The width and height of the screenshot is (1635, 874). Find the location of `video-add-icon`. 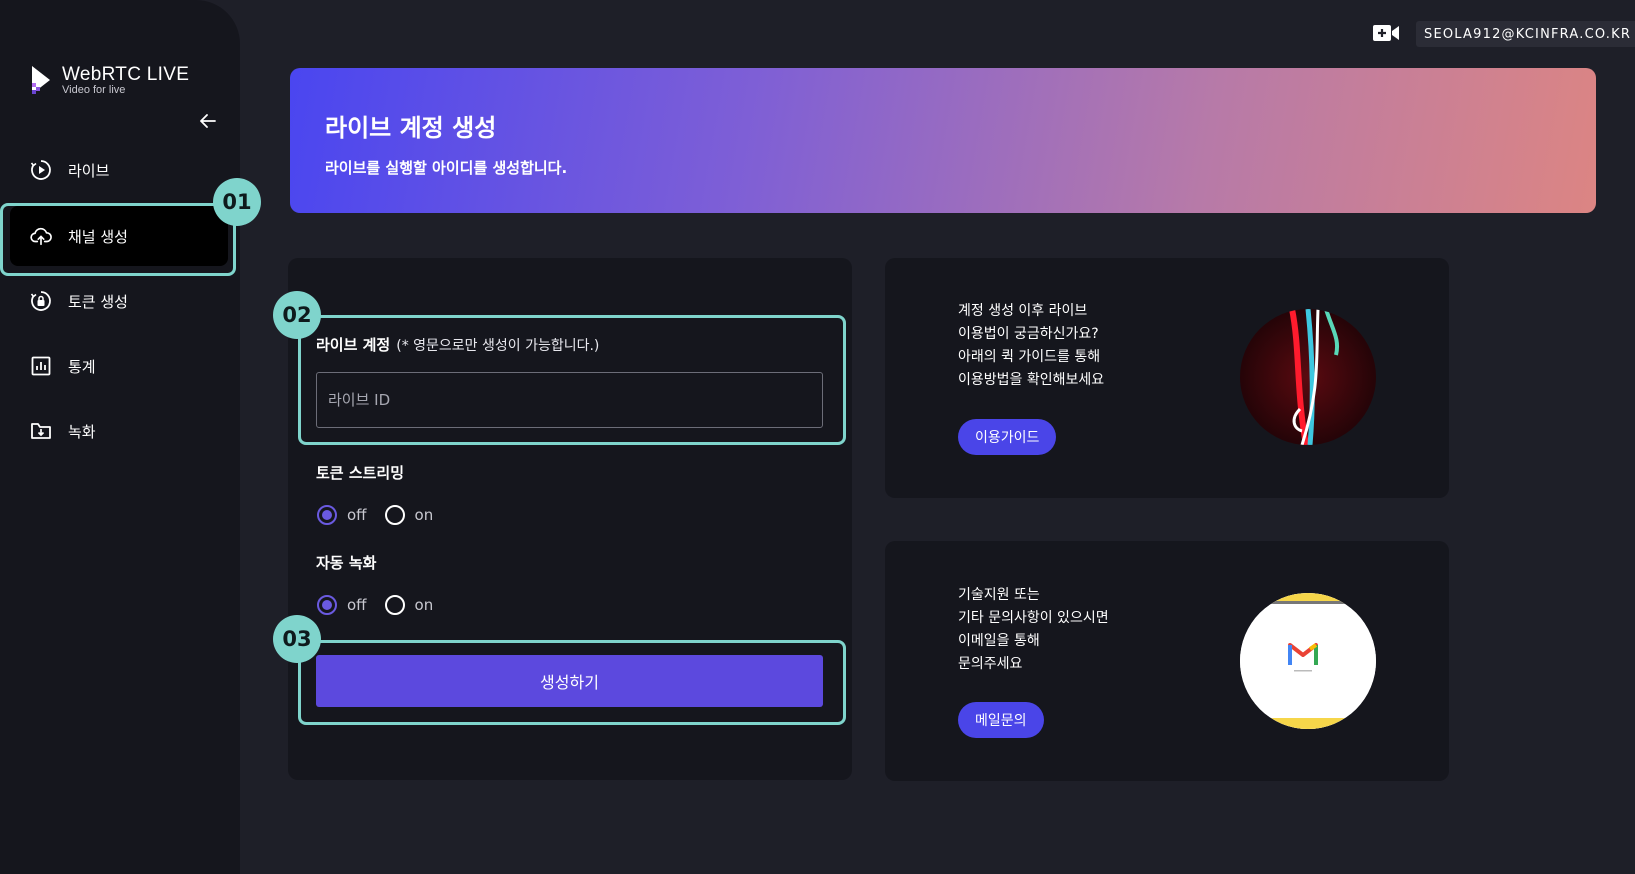

video-add-icon is located at coordinates (1386, 33).